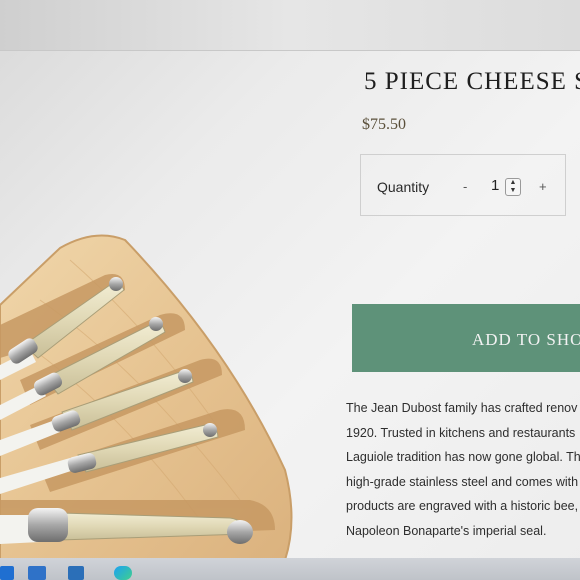 The image size is (580, 580). What do you see at coordinates (462, 408) in the screenshot?
I see `description-line: The Jean Dubost family has crafted renov` at bounding box center [462, 408].